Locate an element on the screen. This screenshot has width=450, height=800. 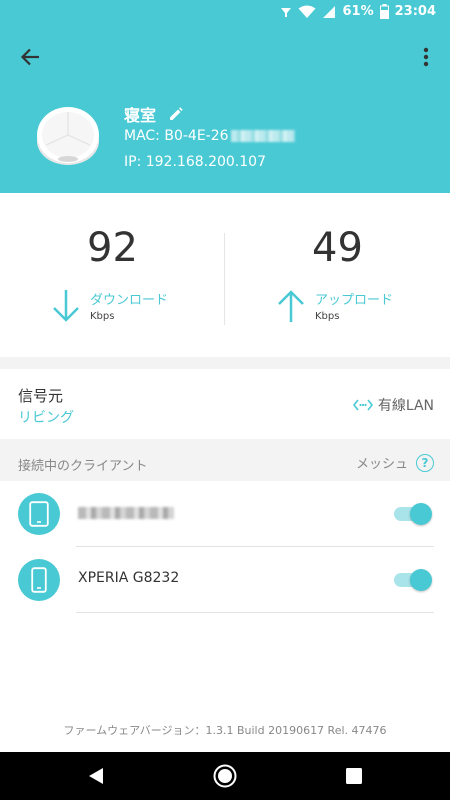
home-circle-icon is located at coordinates (225, 776).